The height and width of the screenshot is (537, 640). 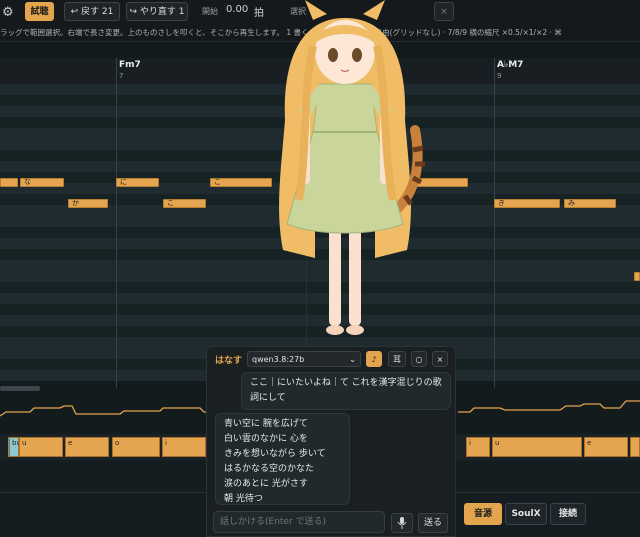 I want to click on note-block: き, so click(x=527, y=203).